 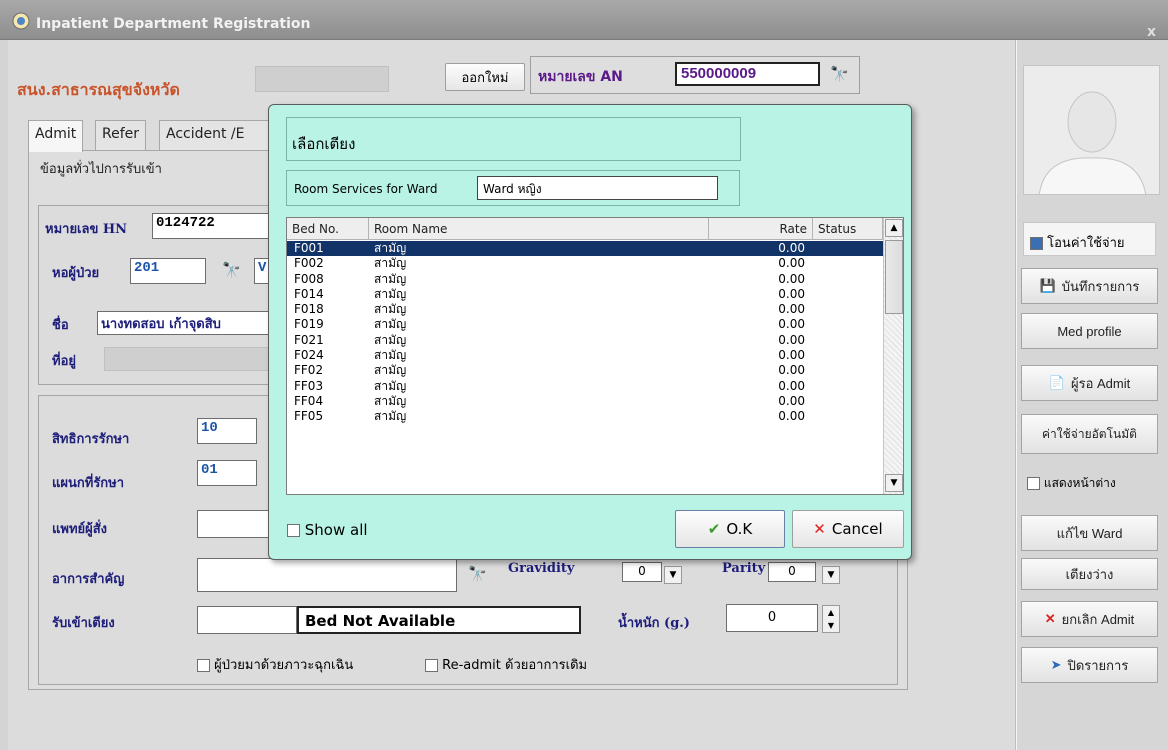 I want to click on col-status: Status, so click(x=848, y=229).